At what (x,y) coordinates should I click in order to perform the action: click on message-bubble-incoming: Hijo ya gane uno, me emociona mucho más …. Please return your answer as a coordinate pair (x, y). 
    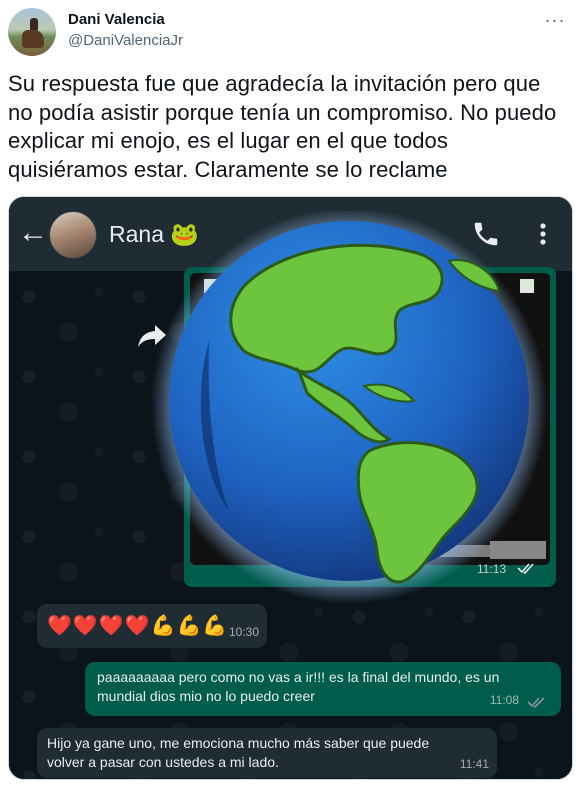
    Looking at the image, I should click on (267, 753).